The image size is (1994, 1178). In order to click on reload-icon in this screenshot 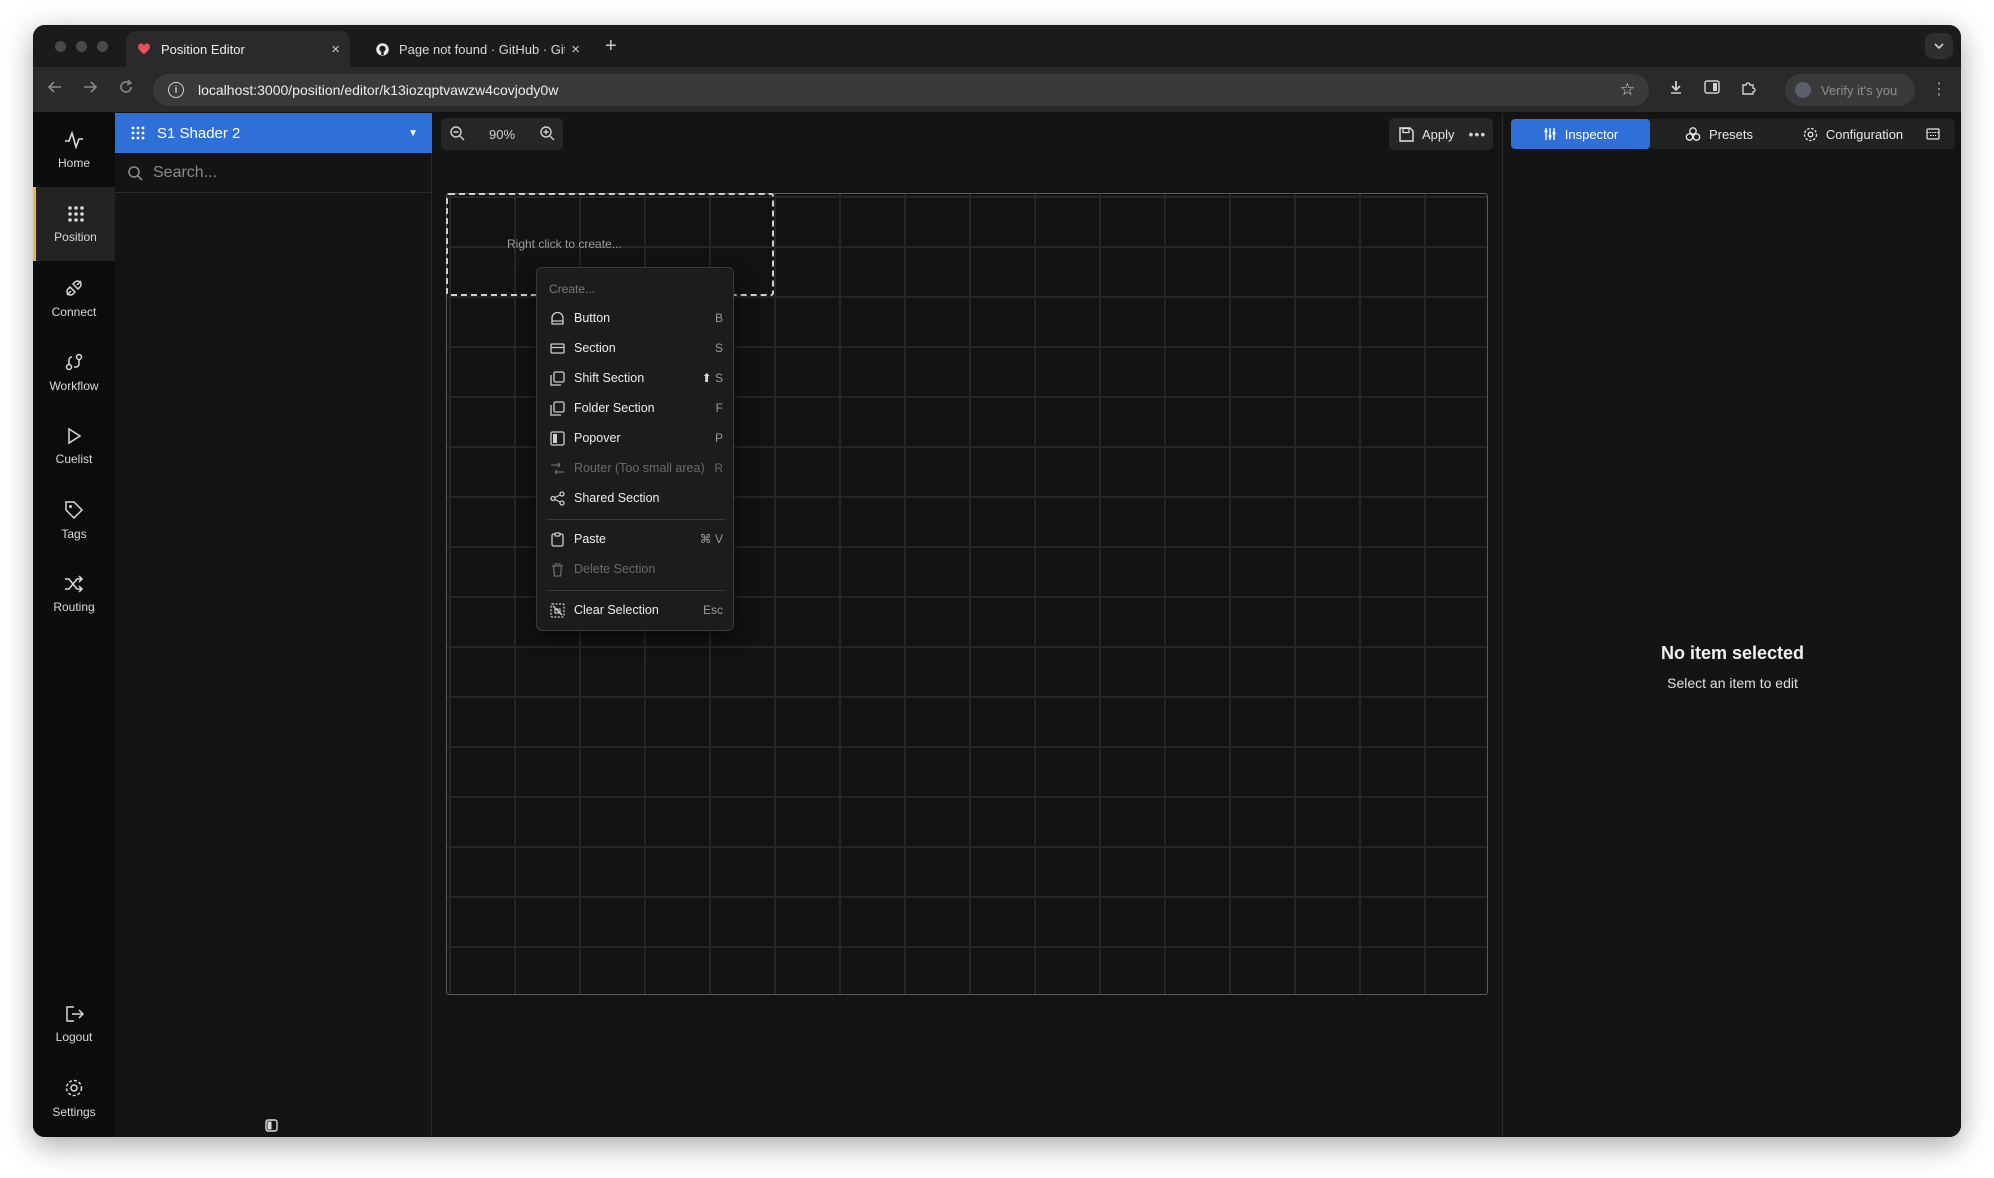, I will do `click(126, 89)`.